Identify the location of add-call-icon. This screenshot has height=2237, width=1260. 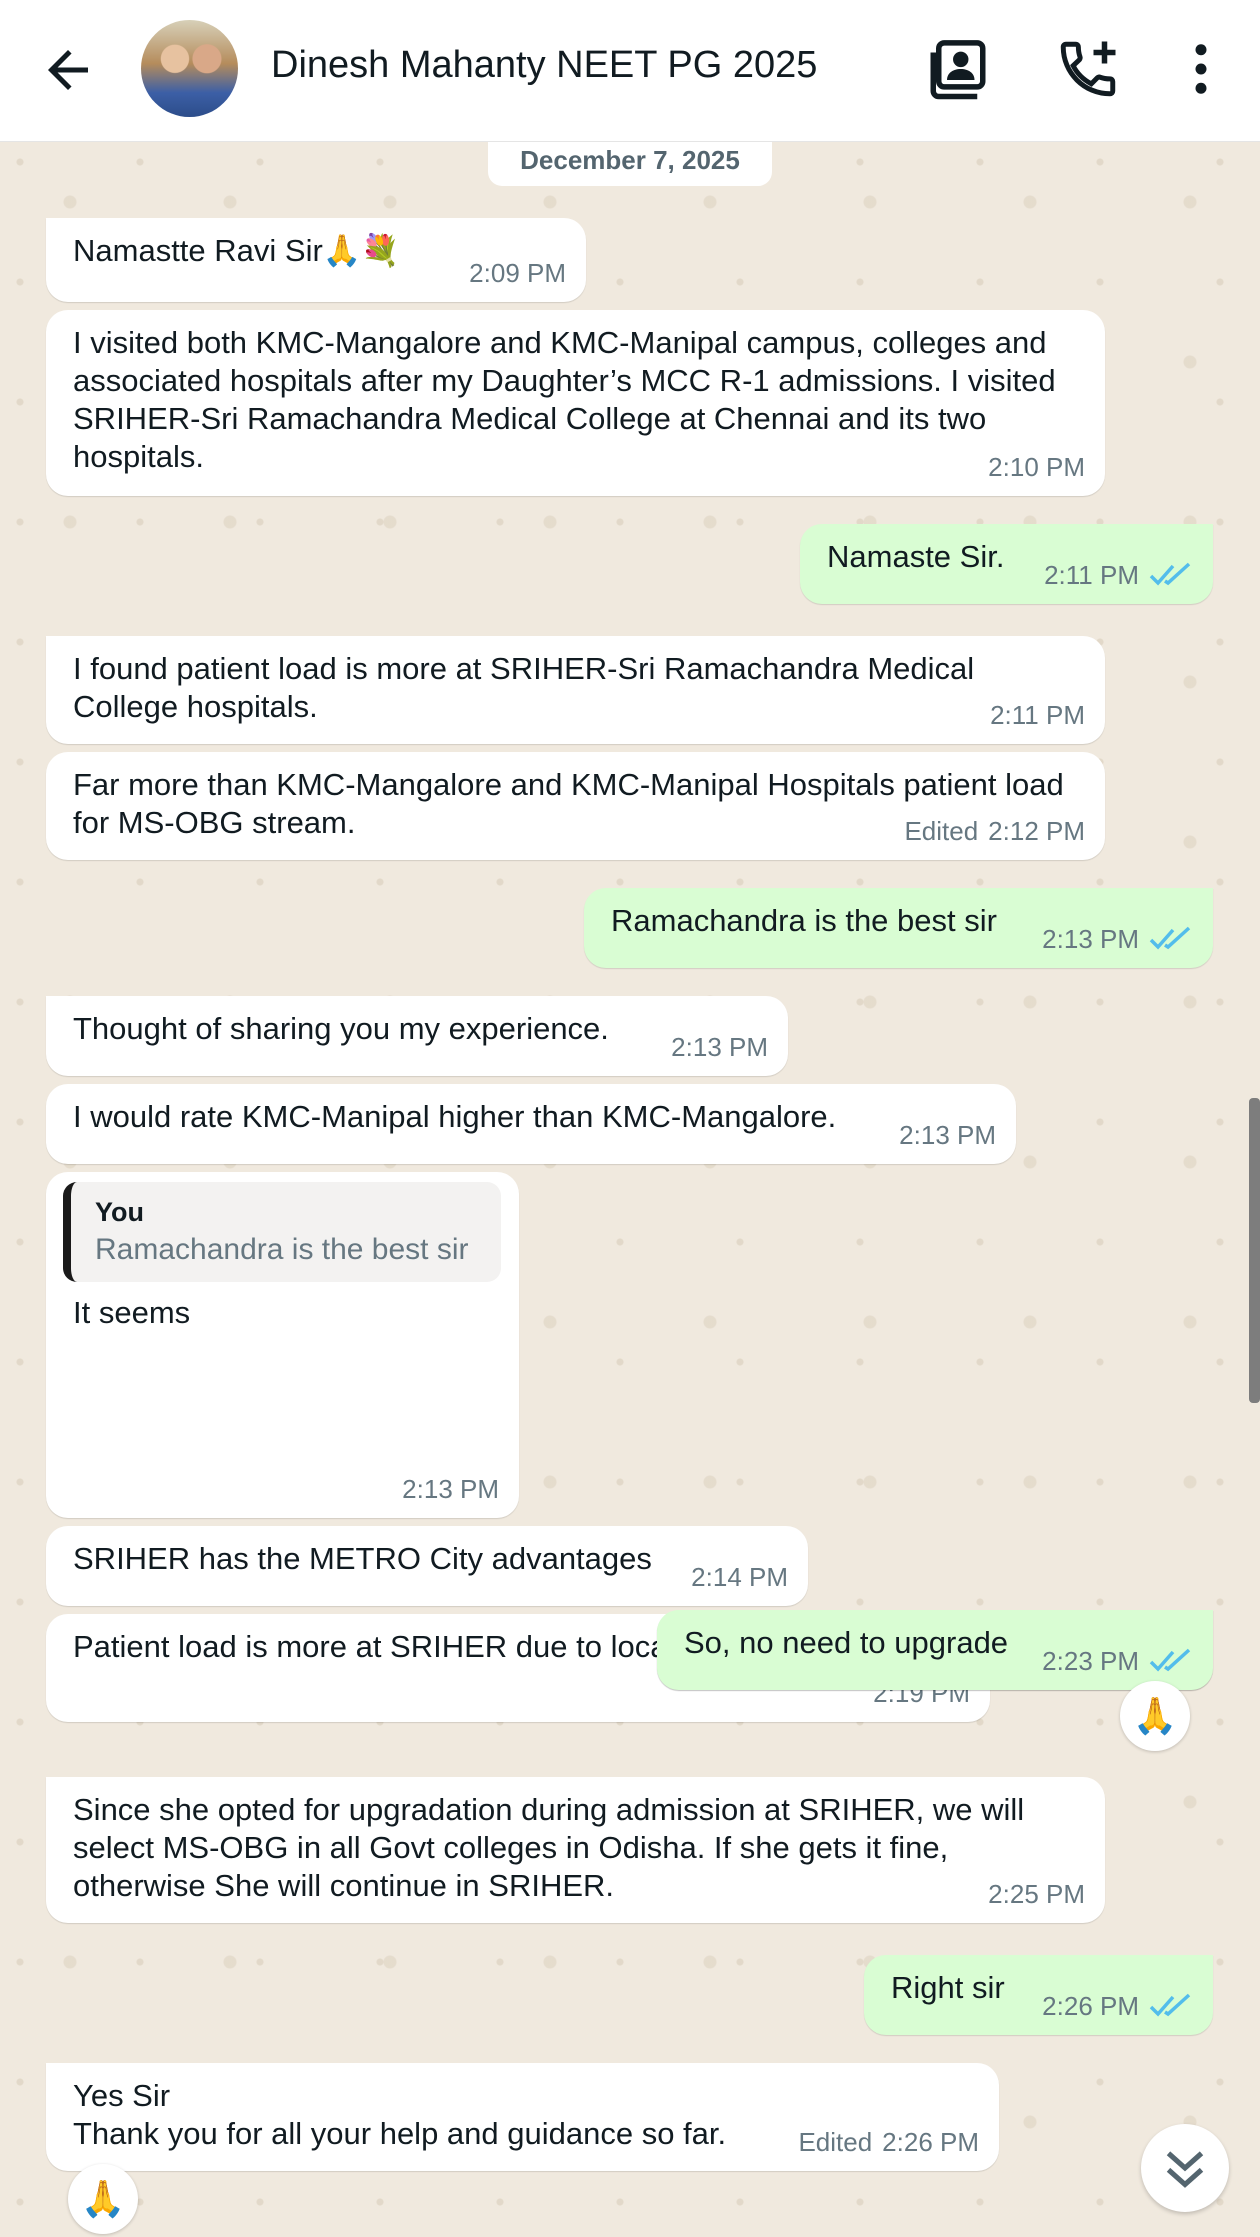
(1088, 69).